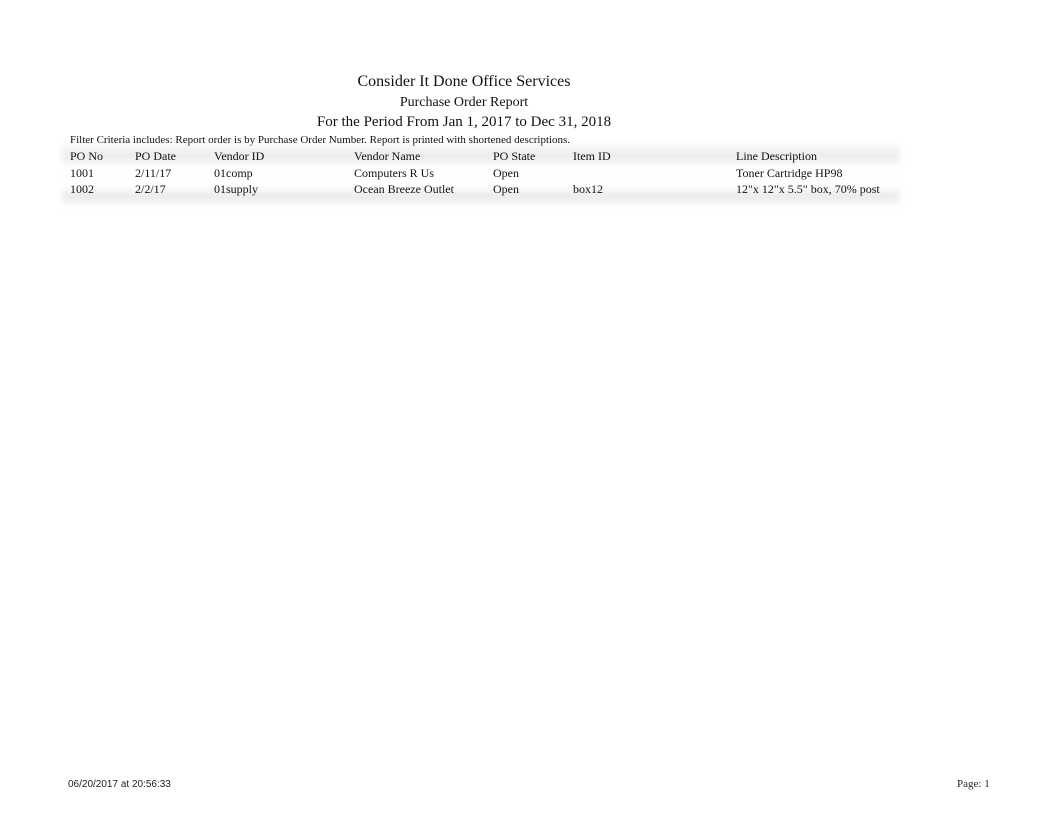 The height and width of the screenshot is (822, 1062). Describe the element at coordinates (592, 156) in the screenshot. I see `column-header-item-id: Item ID` at that location.